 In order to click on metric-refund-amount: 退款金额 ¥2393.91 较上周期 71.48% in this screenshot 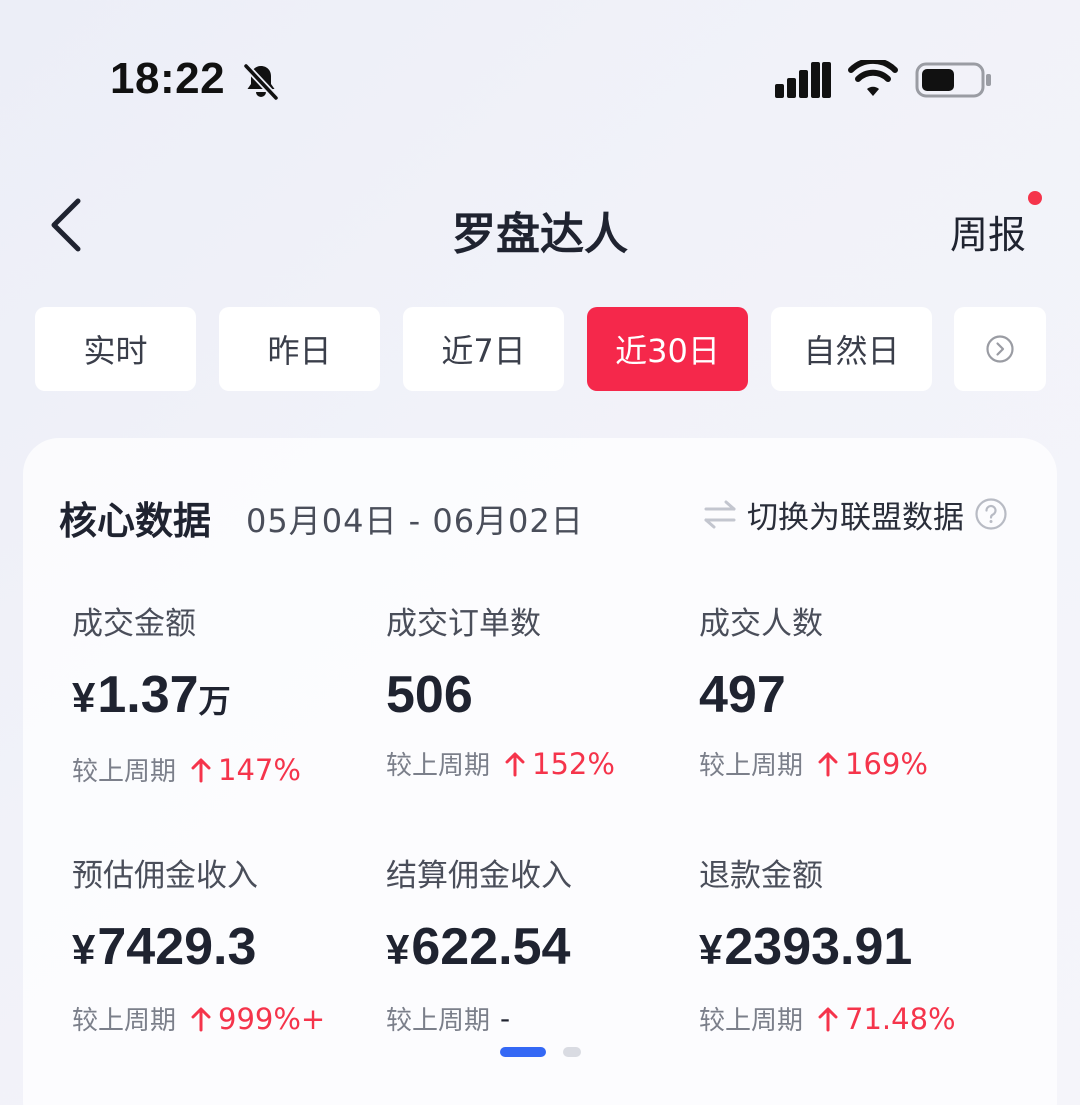, I will do `click(849, 943)`.